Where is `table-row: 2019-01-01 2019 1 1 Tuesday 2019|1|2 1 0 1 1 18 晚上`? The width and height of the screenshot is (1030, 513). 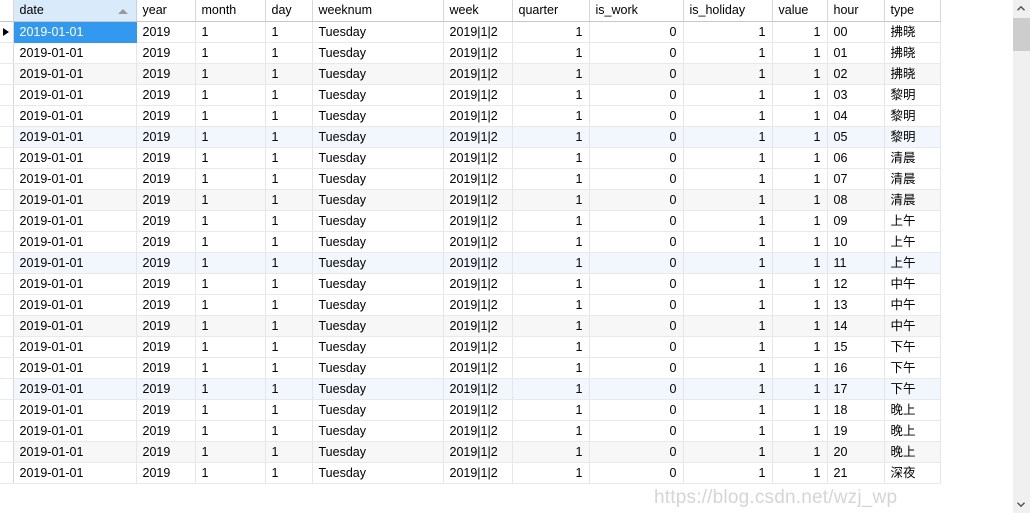 table-row: 2019-01-01 2019 1 1 Tuesday 2019|1|2 1 0 1 1 18 晚上 is located at coordinates (470, 410).